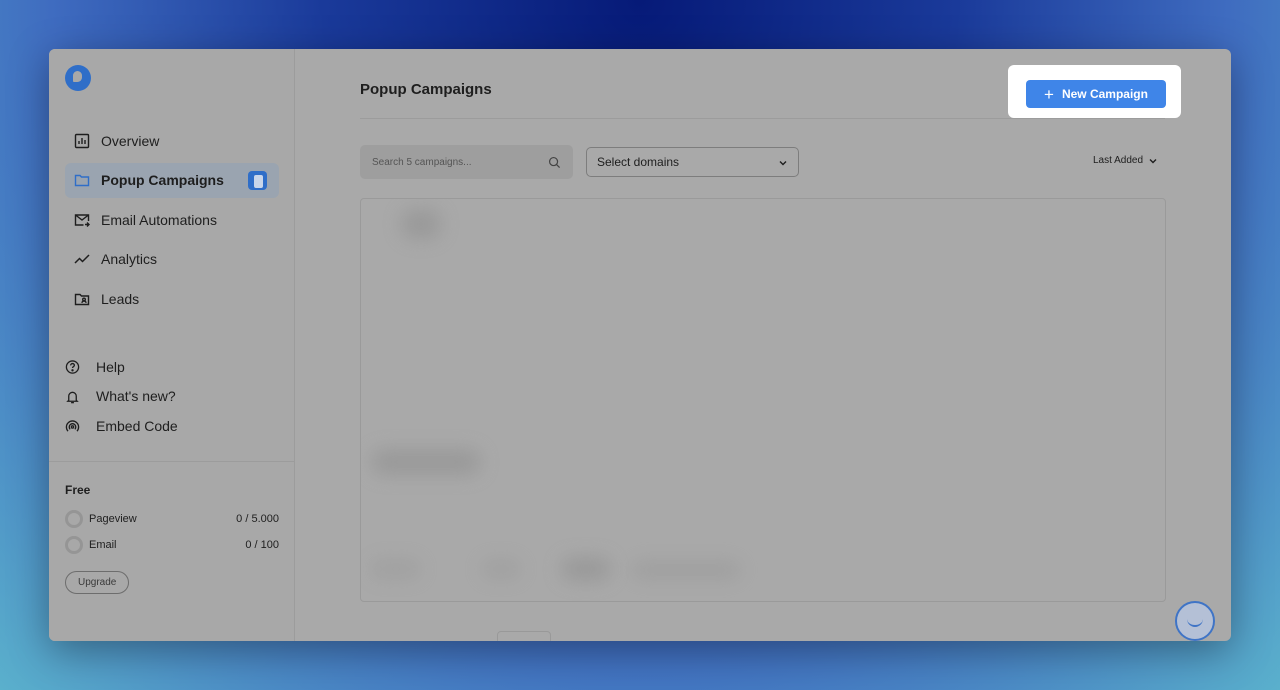 This screenshot has width=1280, height=690. What do you see at coordinates (638, 162) in the screenshot?
I see `domains-select-value: Select domains` at bounding box center [638, 162].